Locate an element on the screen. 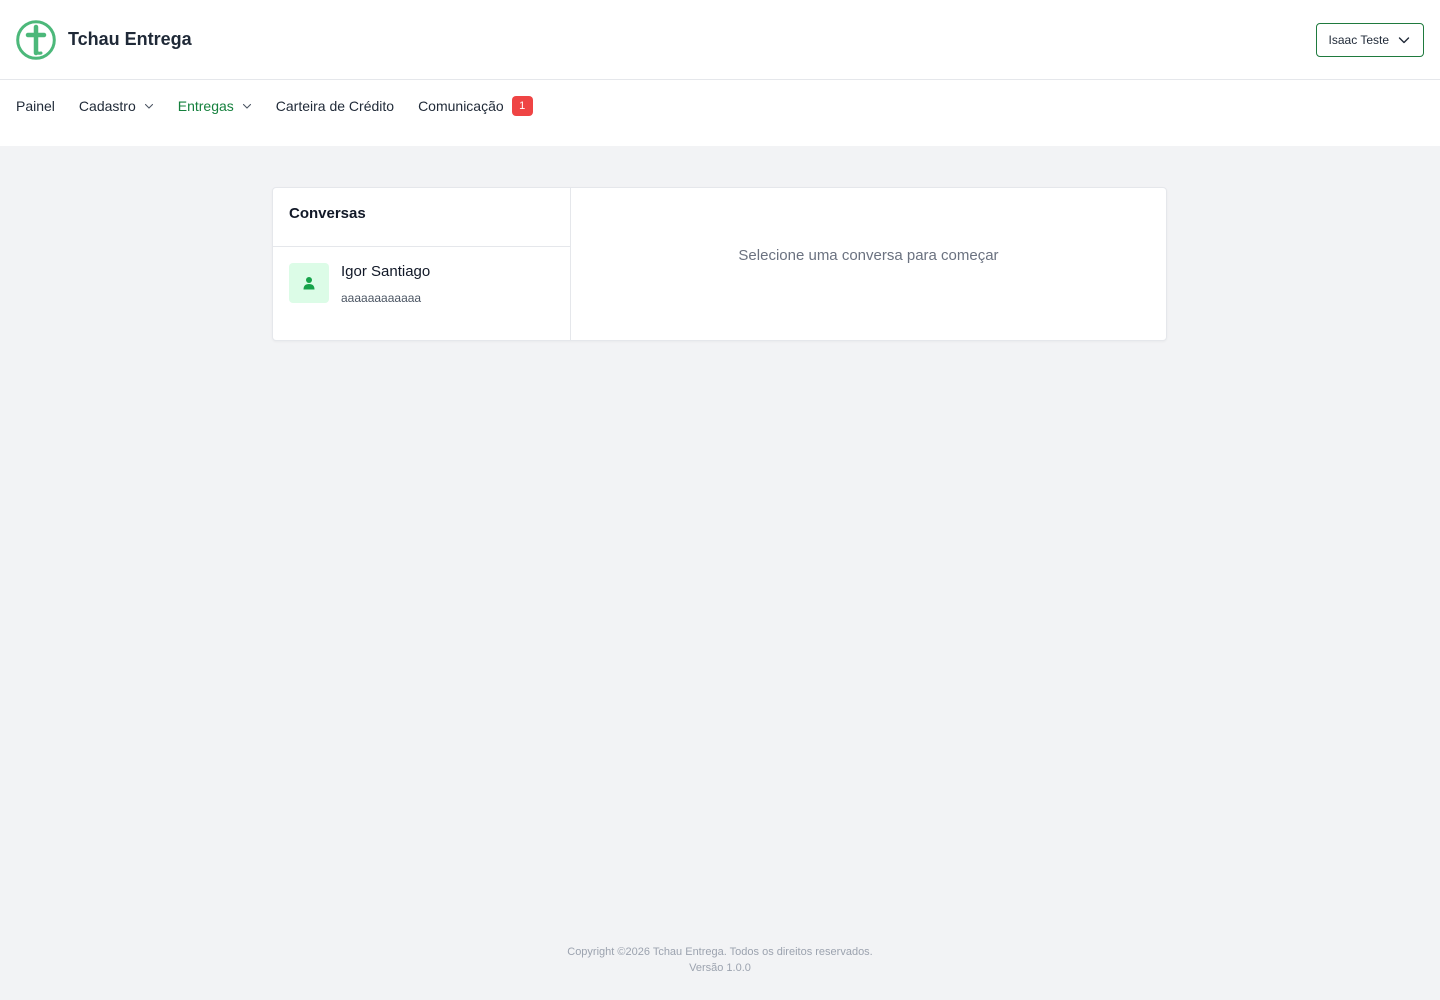 Image resolution: width=1440 pixels, height=1000 pixels. conversation-item: Igor Santiago aaaaaaaaaaaa is located at coordinates (421, 284).